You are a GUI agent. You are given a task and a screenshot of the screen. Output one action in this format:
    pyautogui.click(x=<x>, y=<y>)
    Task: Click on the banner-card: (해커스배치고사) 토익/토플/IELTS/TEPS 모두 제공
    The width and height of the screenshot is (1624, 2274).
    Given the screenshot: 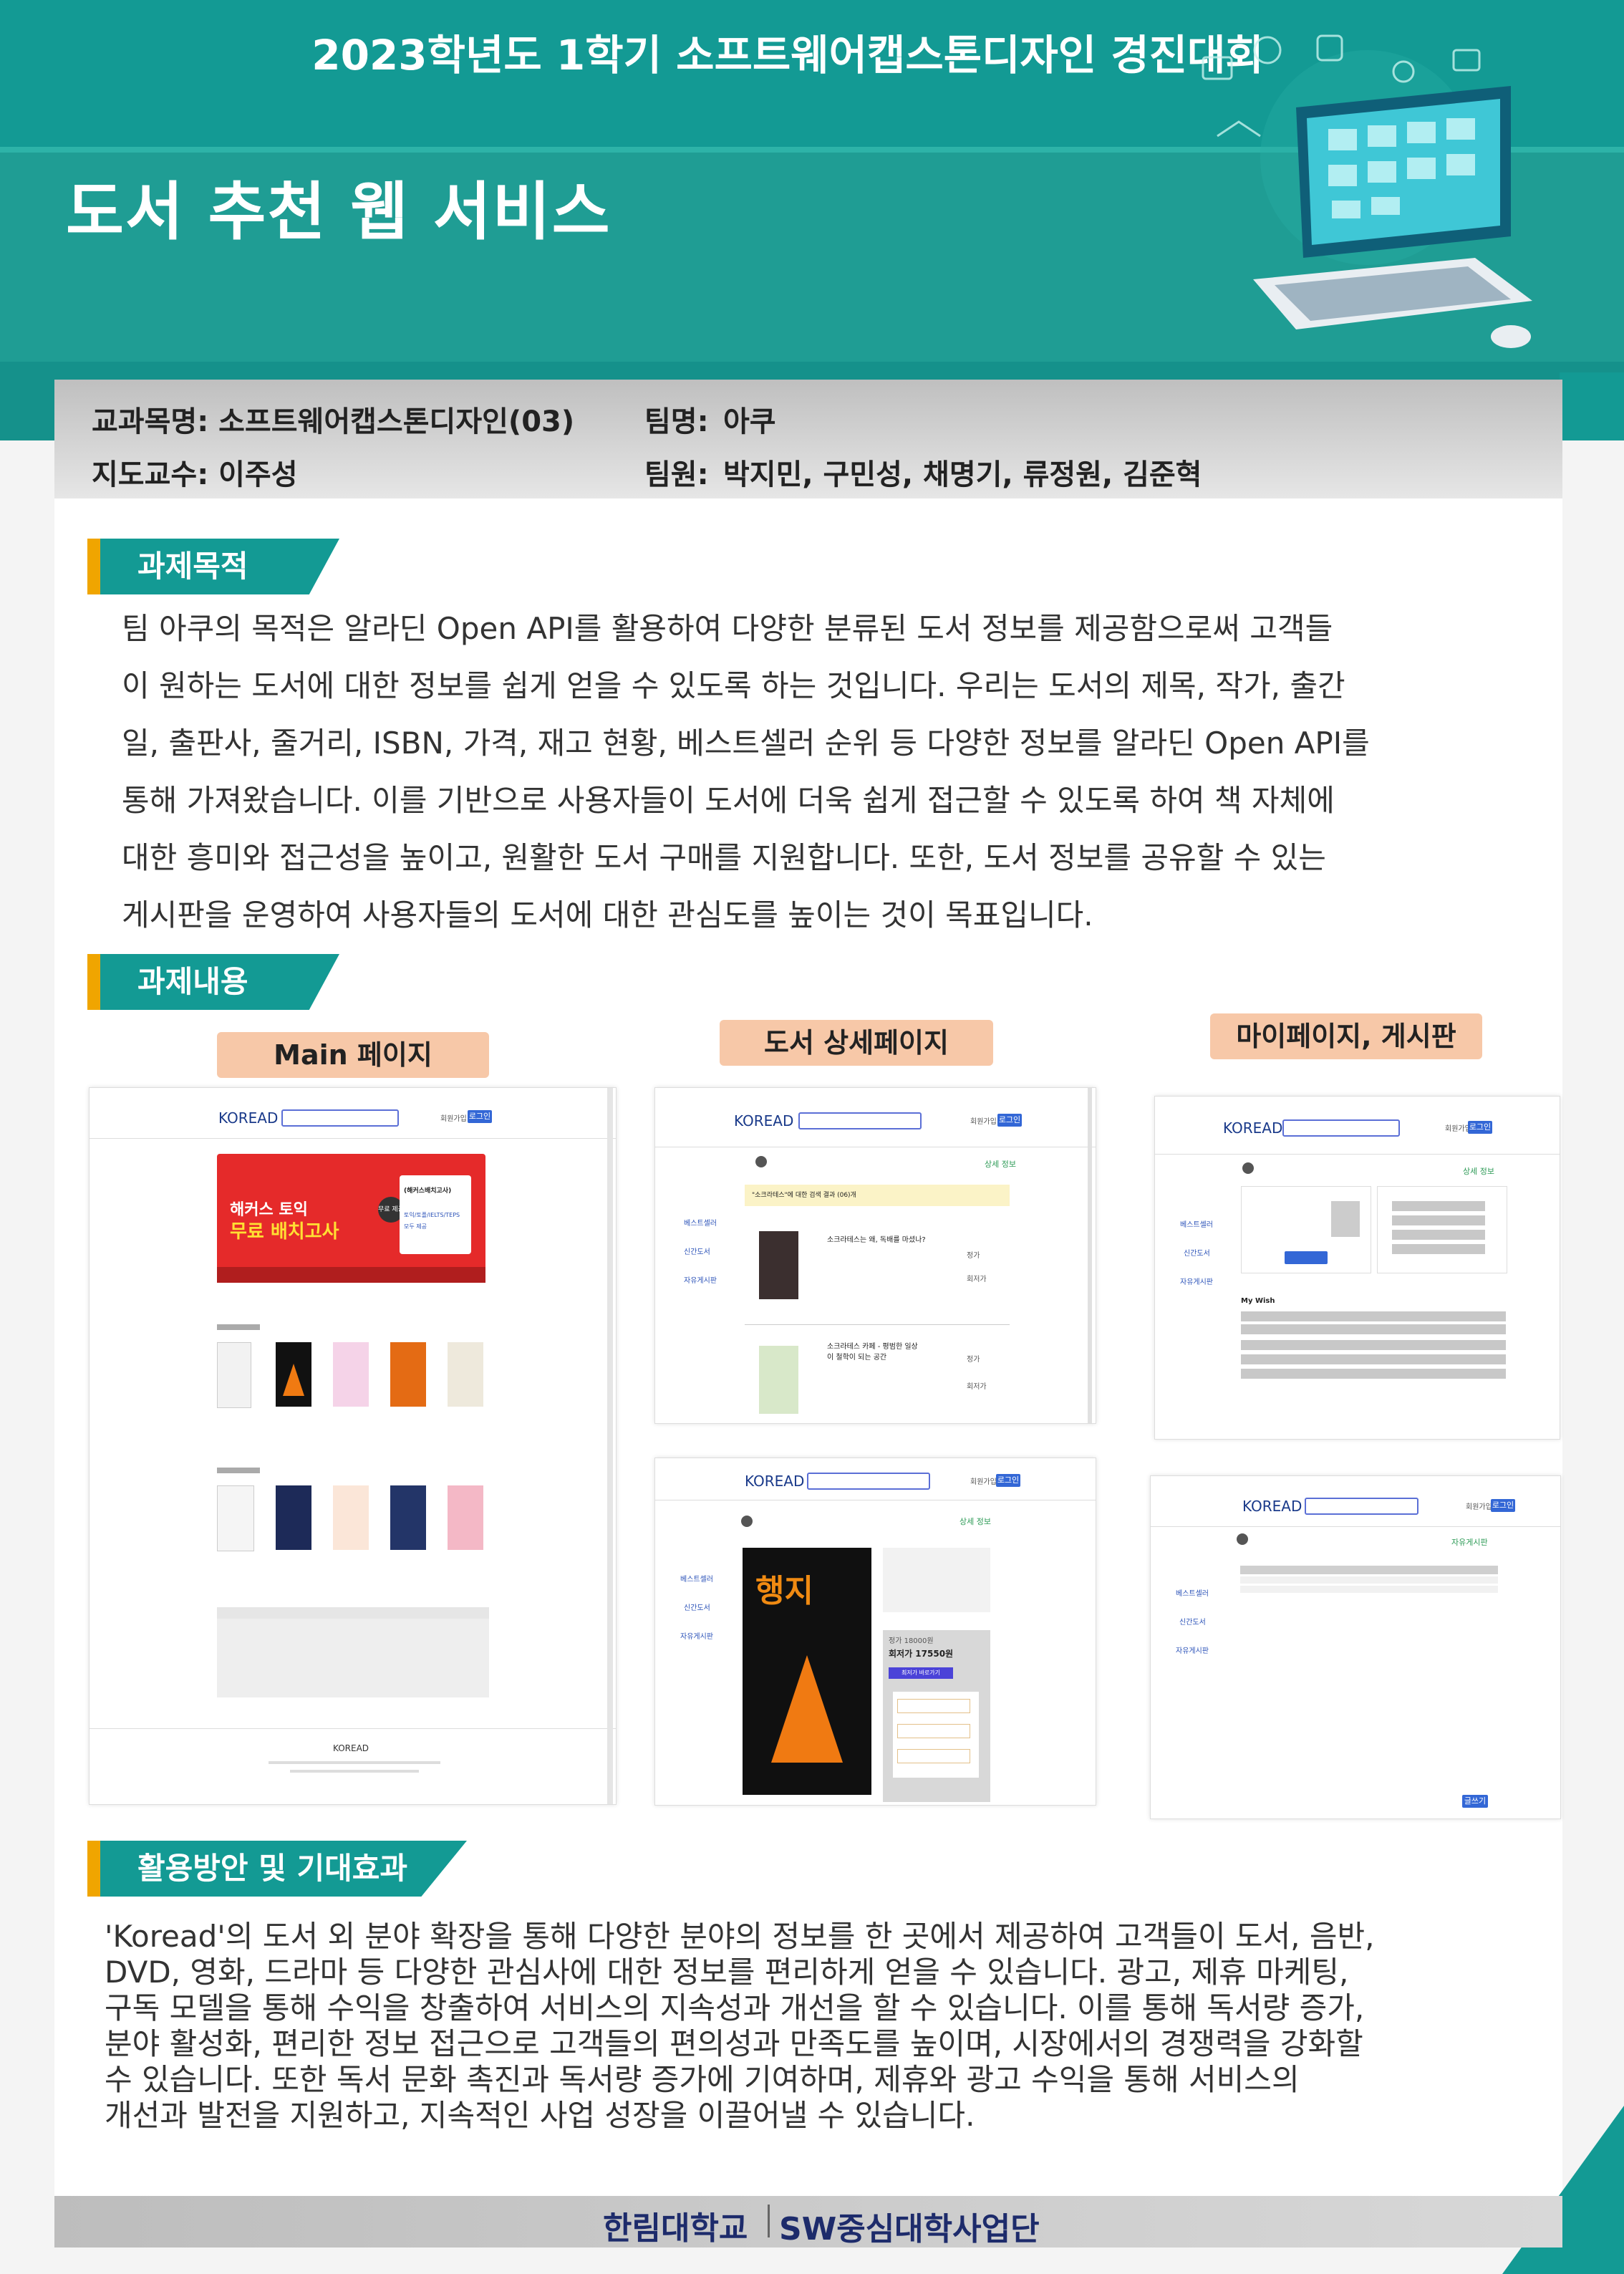 What is the action you would take?
    pyautogui.click(x=435, y=1214)
    